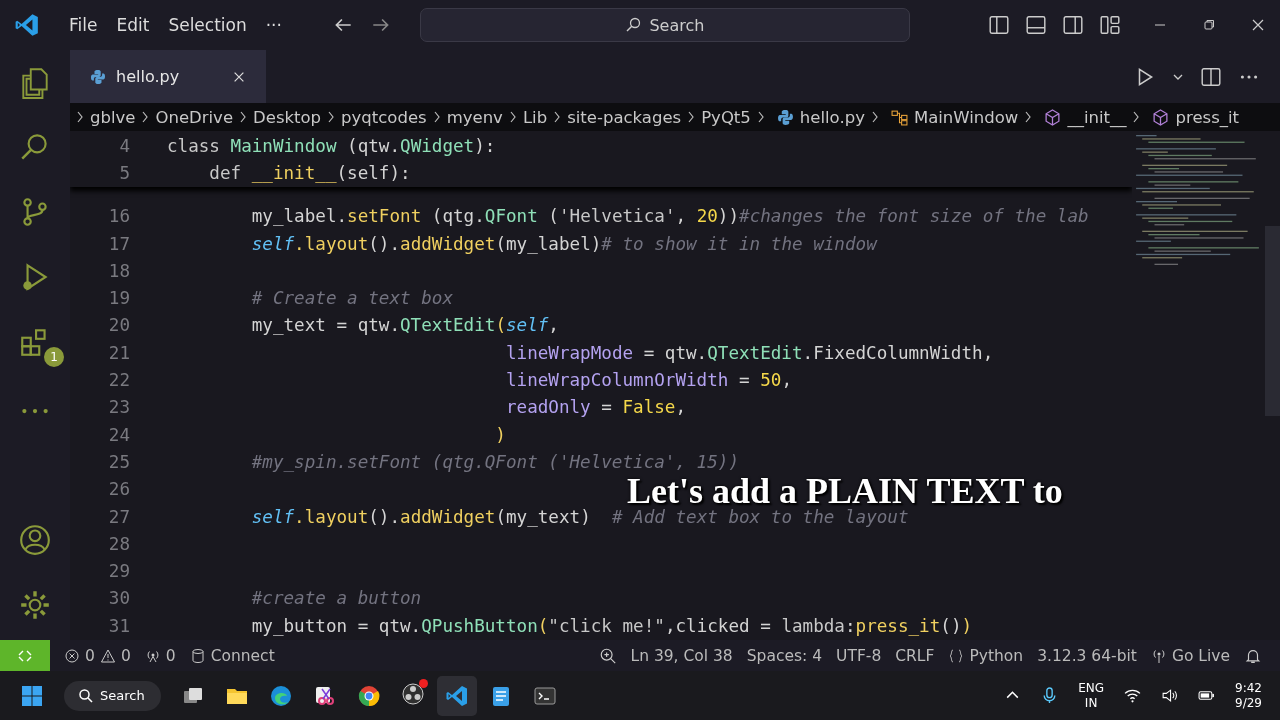  I want to click on breadcrumb-item: myenv, so click(474, 117).